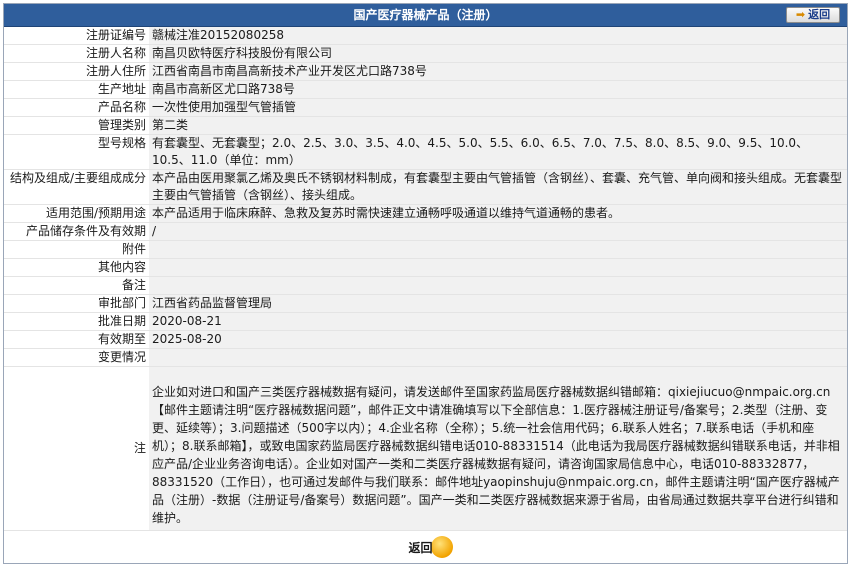  Describe the element at coordinates (498, 71) in the screenshot. I see `field-value: 江西省南昌市南昌高新技术产业开发区尤口路738号` at that location.